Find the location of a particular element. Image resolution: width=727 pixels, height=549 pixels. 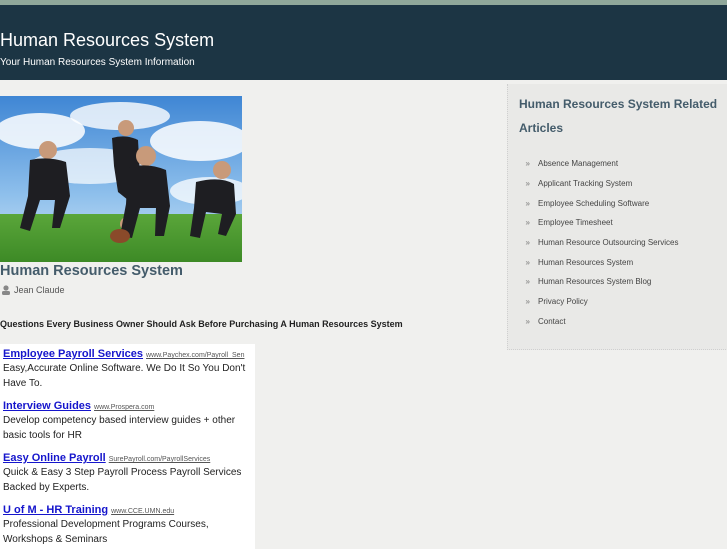

ad-url-link: SurePayroll.com/PayrollServices is located at coordinates (160, 459).